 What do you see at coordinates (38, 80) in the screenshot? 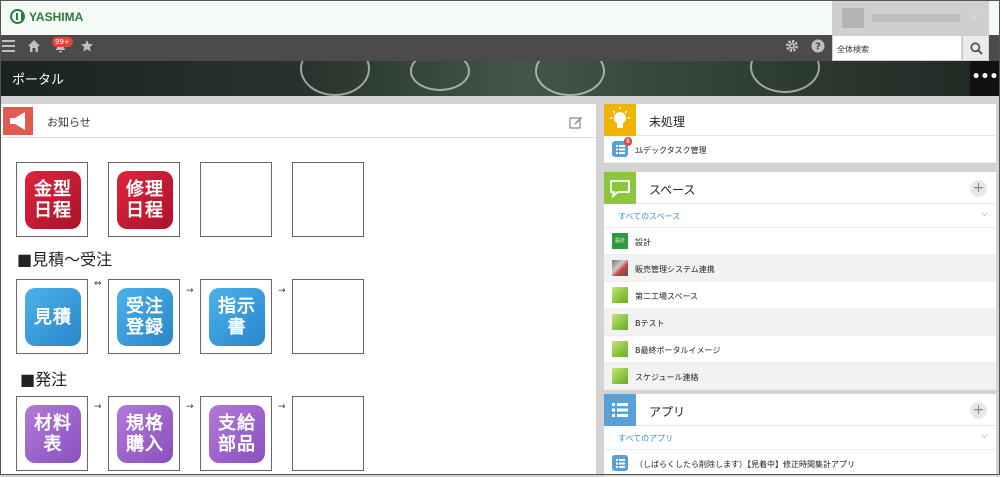
I see `page-title: ポータル` at bounding box center [38, 80].